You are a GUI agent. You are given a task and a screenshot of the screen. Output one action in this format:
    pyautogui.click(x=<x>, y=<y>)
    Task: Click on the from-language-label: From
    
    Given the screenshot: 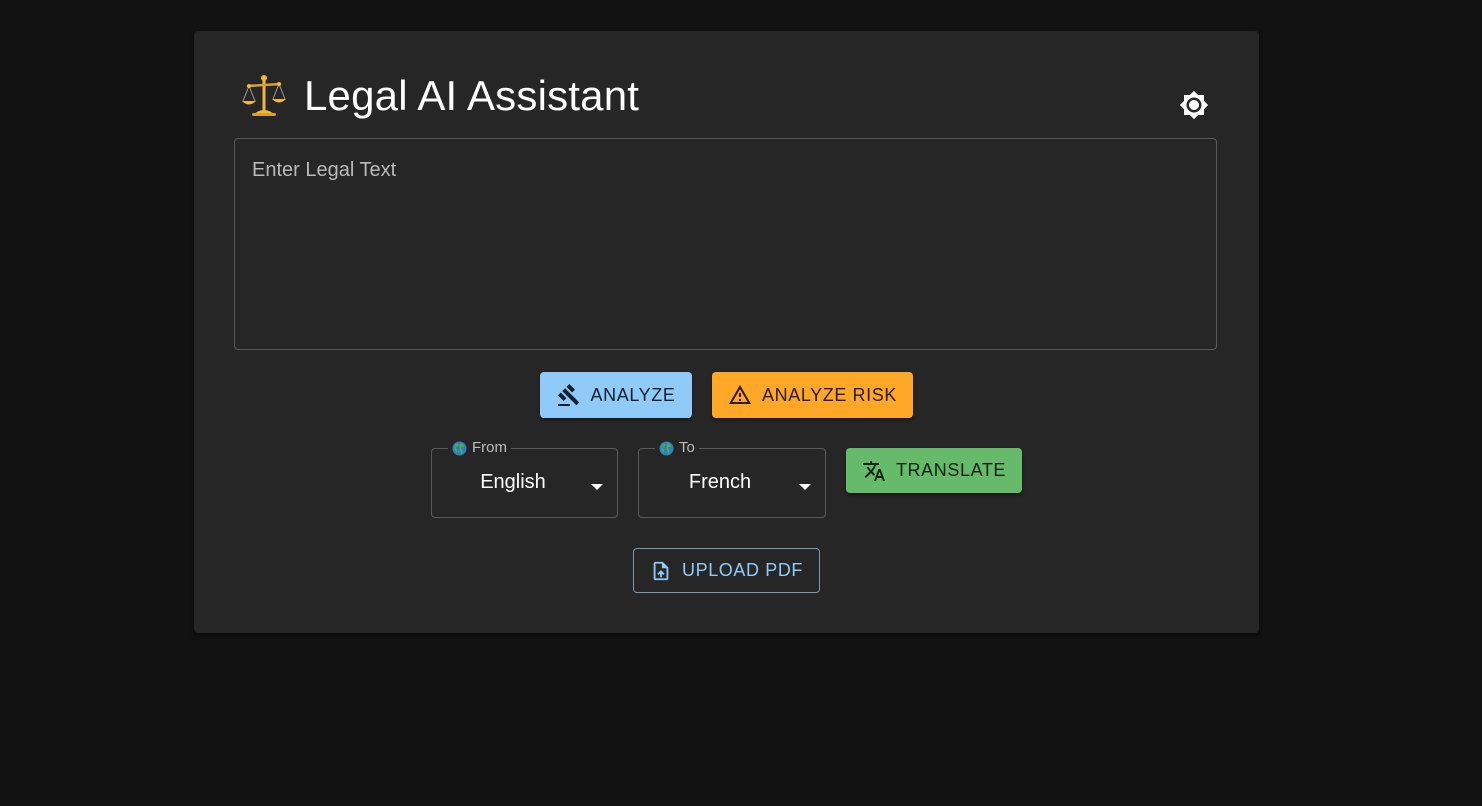 What is the action you would take?
    pyautogui.click(x=489, y=447)
    